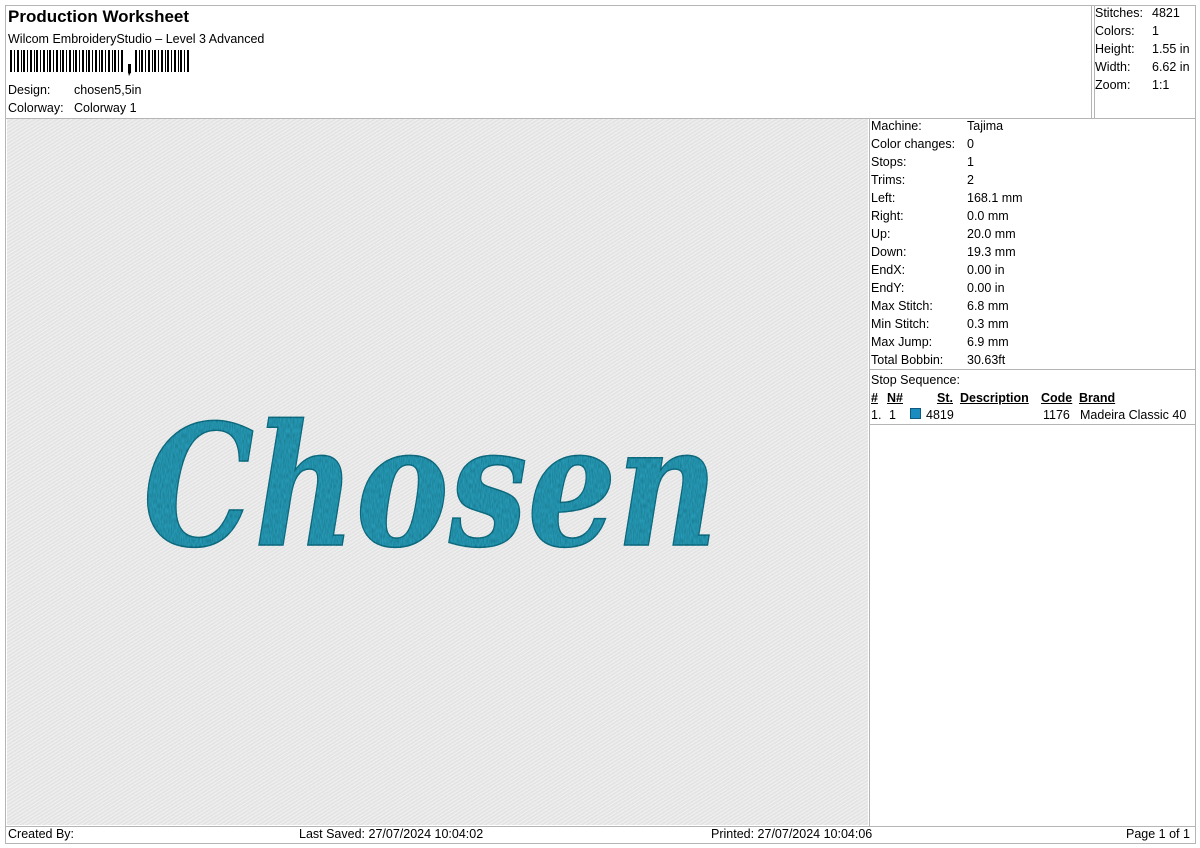 Image resolution: width=1200 pixels, height=848 pixels. I want to click on detail-value-total-bobbin: 30.63ft, so click(986, 360).